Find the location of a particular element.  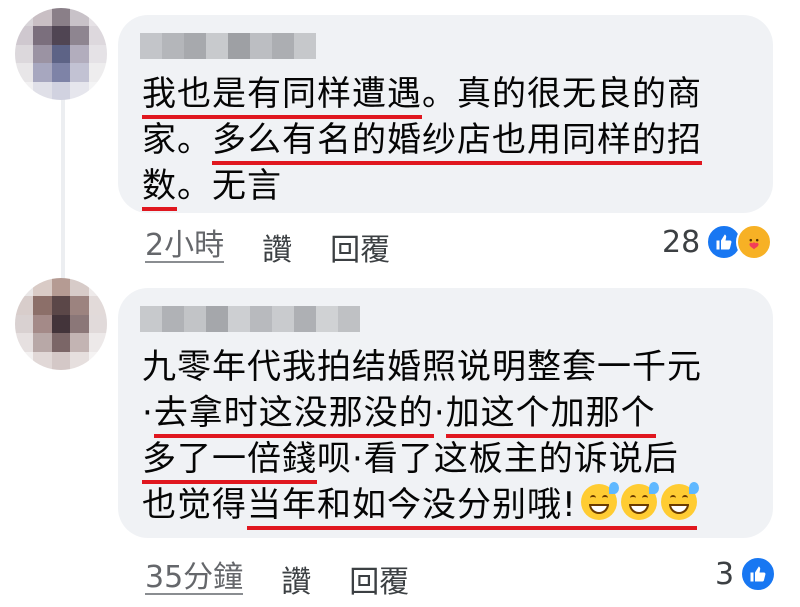

comment-actions: 2小時 讚 回覆 is located at coordinates (267, 247).